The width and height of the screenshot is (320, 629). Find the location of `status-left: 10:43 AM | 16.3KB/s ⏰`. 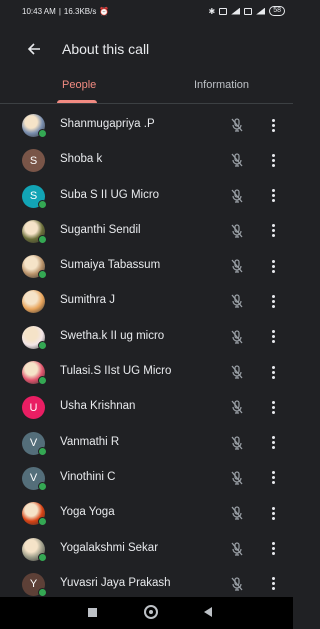

status-left: 10:43 AM | 16.3KB/s ⏰ is located at coordinates (66, 11).